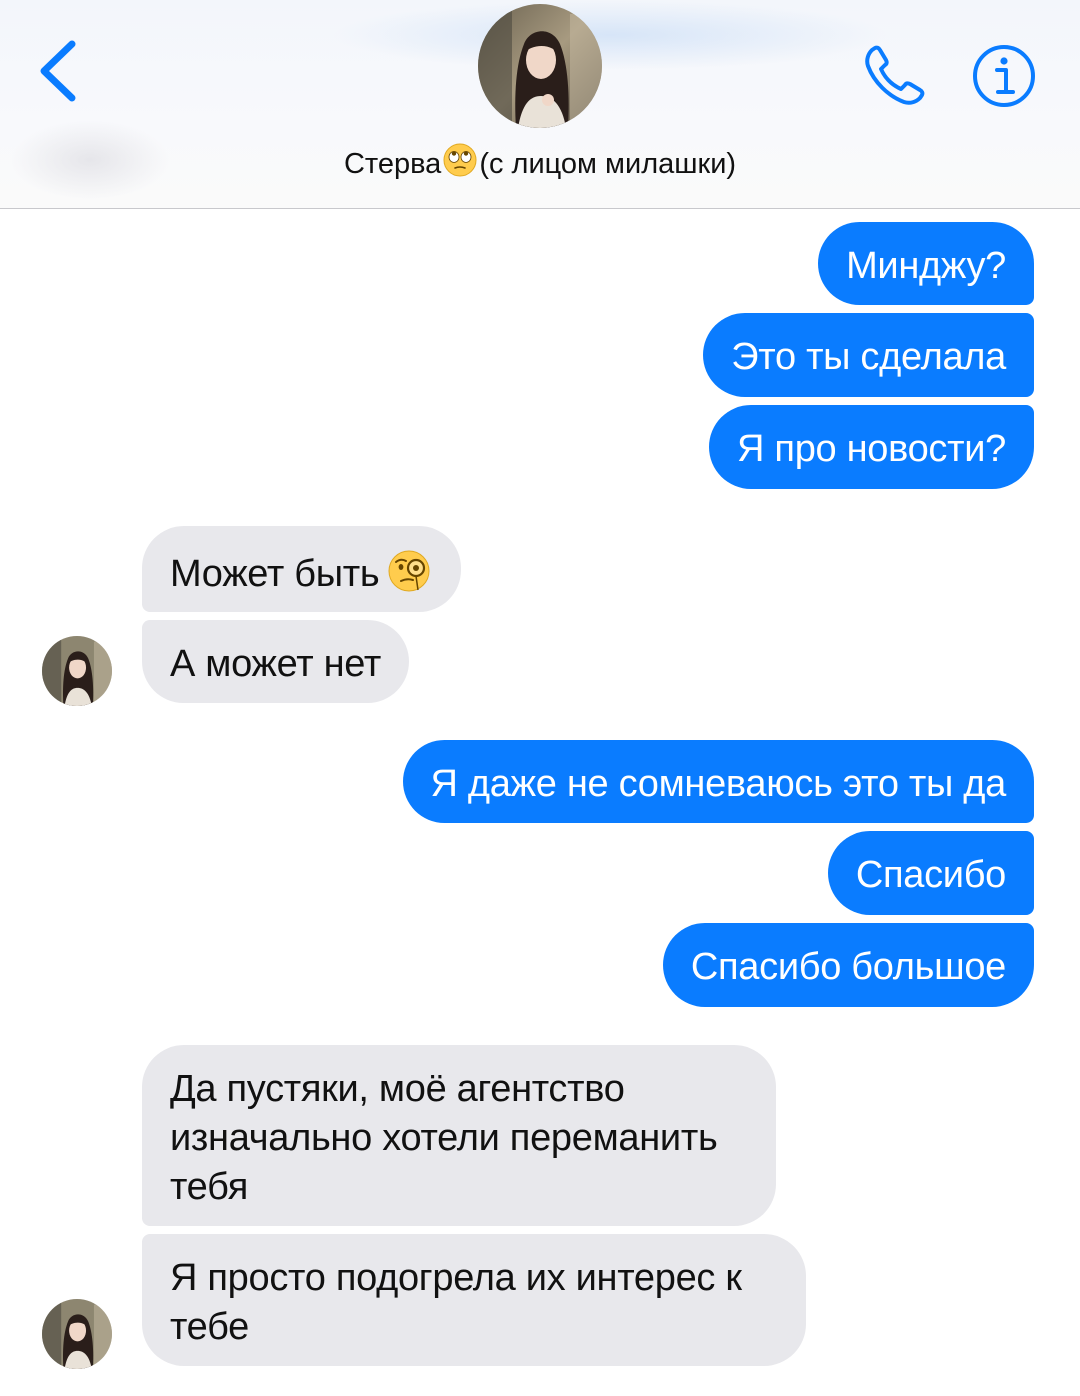 The image size is (1080, 1396). Describe the element at coordinates (392, 164) in the screenshot. I see `contact-name-prefix: Стерва` at that location.